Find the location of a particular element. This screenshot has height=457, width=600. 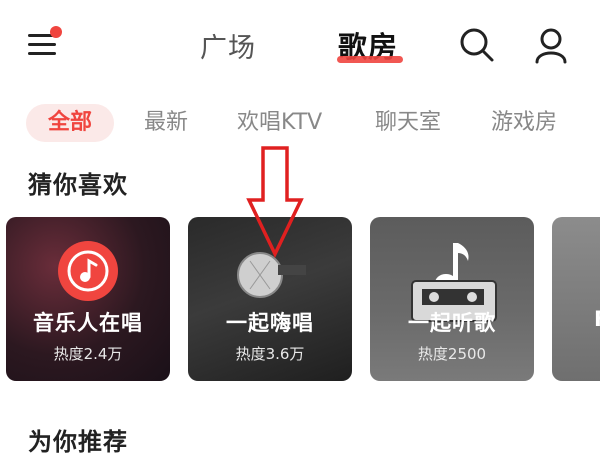

search-button is located at coordinates (477, 45).